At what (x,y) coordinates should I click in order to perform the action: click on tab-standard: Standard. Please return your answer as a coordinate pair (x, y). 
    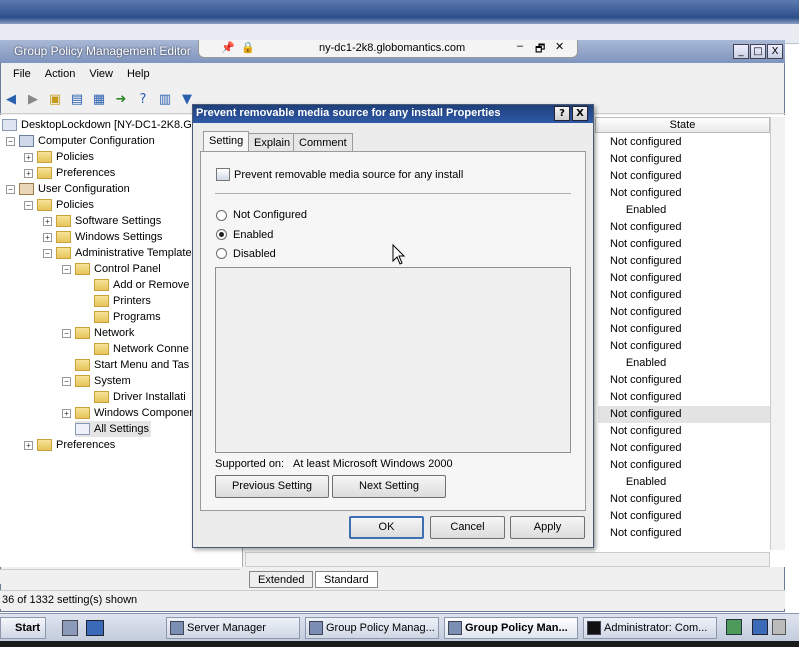
    Looking at the image, I should click on (346, 579).